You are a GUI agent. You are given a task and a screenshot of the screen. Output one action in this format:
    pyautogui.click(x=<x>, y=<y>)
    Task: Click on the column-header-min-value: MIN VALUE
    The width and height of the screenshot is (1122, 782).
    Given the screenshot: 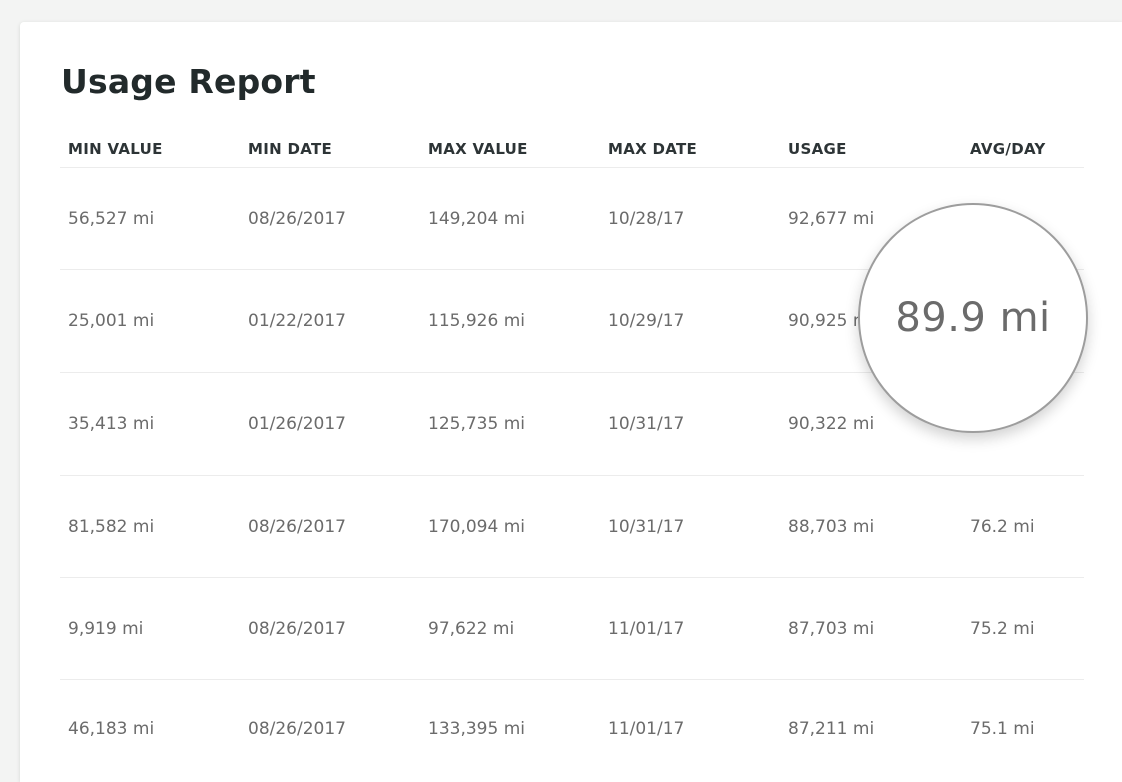 What is the action you would take?
    pyautogui.click(x=150, y=149)
    